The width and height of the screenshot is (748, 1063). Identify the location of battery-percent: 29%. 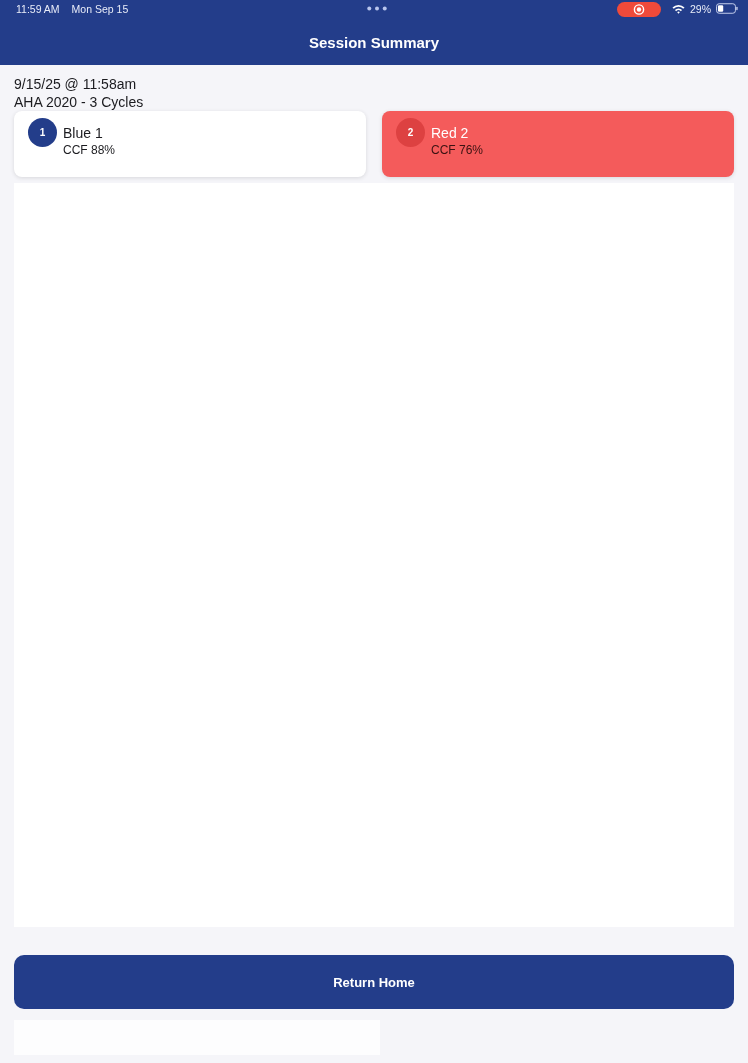
(700, 8).